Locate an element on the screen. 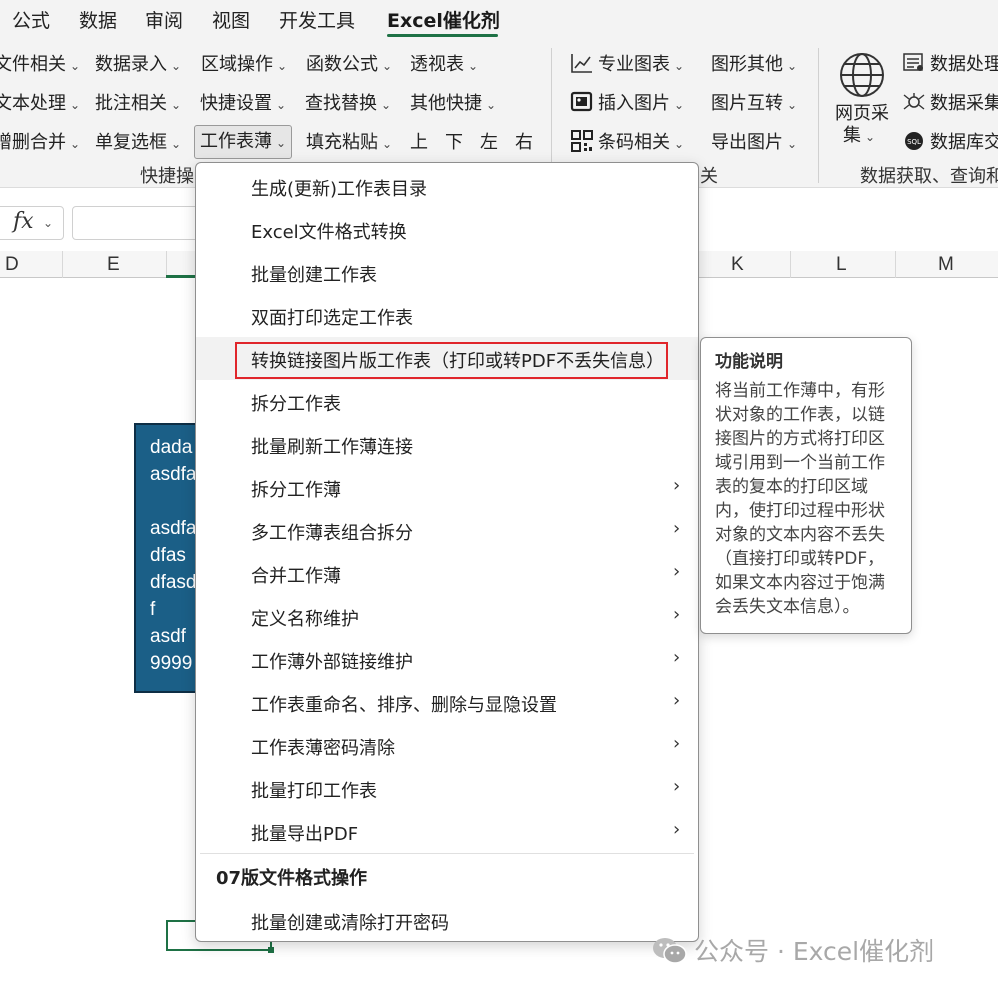 This screenshot has height=988, width=998. shapes-other-button: 图形其他 ⌄ is located at coordinates (754, 65).